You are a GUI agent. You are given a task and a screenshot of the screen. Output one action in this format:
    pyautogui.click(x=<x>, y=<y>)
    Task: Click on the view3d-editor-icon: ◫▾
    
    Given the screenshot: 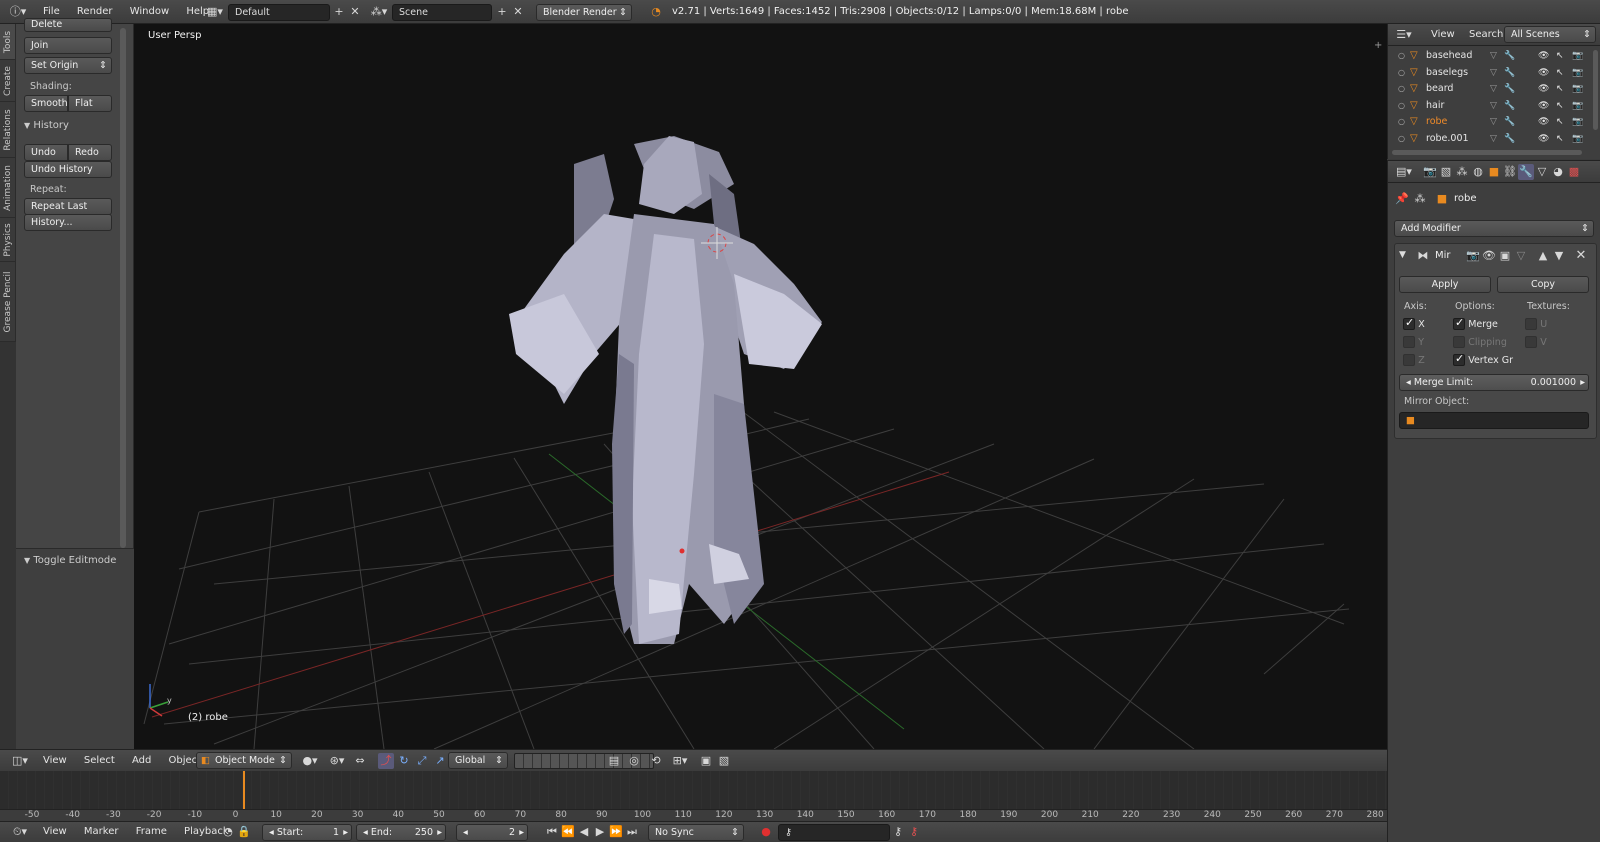 What is the action you would take?
    pyautogui.click(x=20, y=761)
    